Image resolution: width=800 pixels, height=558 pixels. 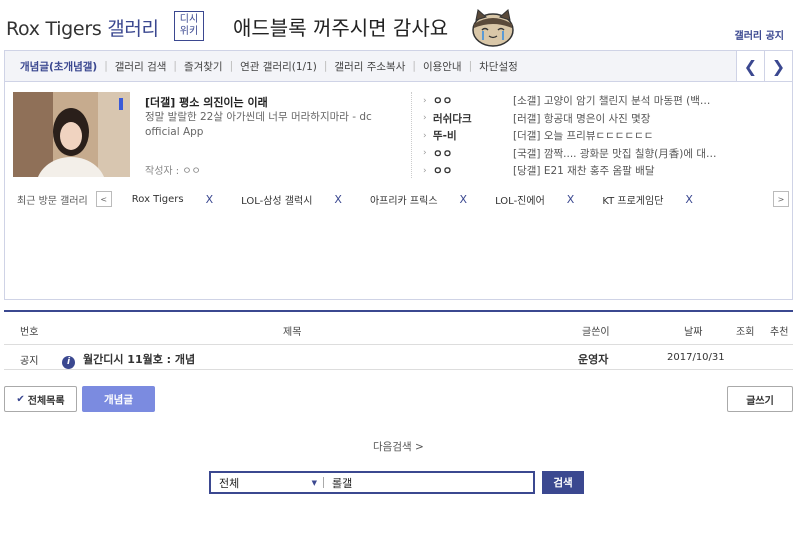 What do you see at coordinates (58, 66) in the screenshot?
I see `tab-concept-posts: 개념글(초개념갤)` at bounding box center [58, 66].